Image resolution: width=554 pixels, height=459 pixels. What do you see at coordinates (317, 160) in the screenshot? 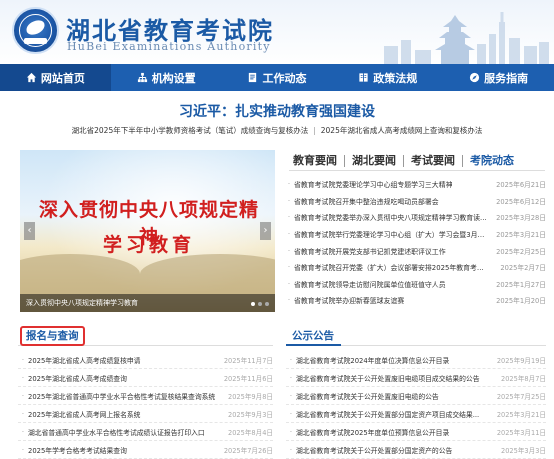
I see `tab-education-news: 教育要闻` at bounding box center [317, 160].